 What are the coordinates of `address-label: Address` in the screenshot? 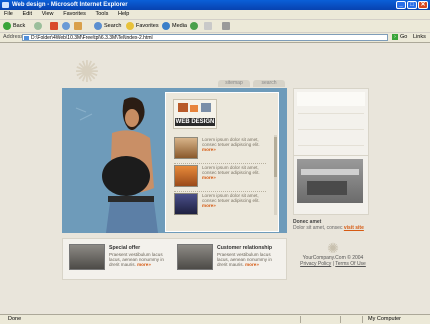 It's located at (13, 37).